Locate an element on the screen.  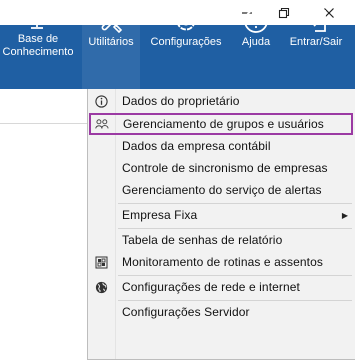
toolbar-configuracoes-label: Configurações is located at coordinates (186, 42).